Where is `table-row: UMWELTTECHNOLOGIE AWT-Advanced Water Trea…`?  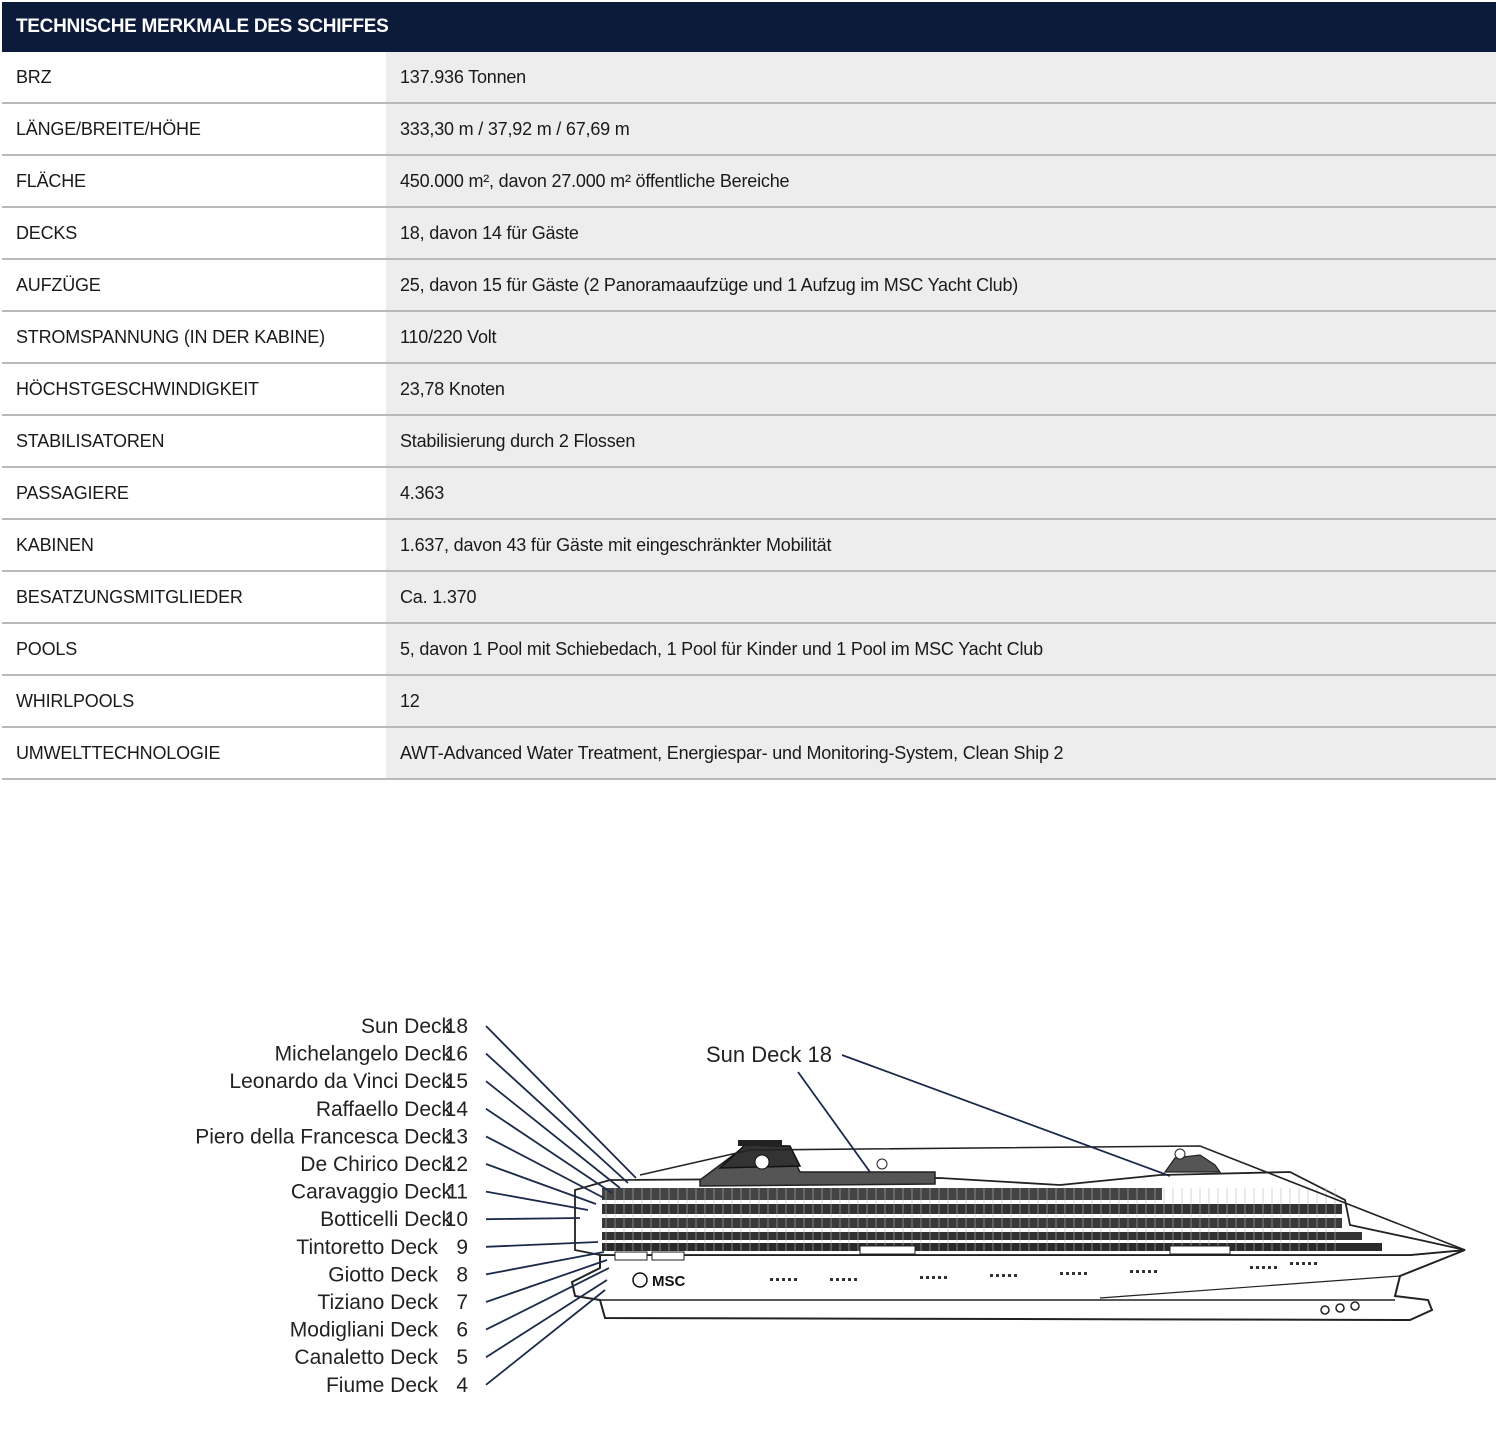
table-row: UMWELTTECHNOLOGIE AWT-Advanced Water Trea… is located at coordinates (749, 754).